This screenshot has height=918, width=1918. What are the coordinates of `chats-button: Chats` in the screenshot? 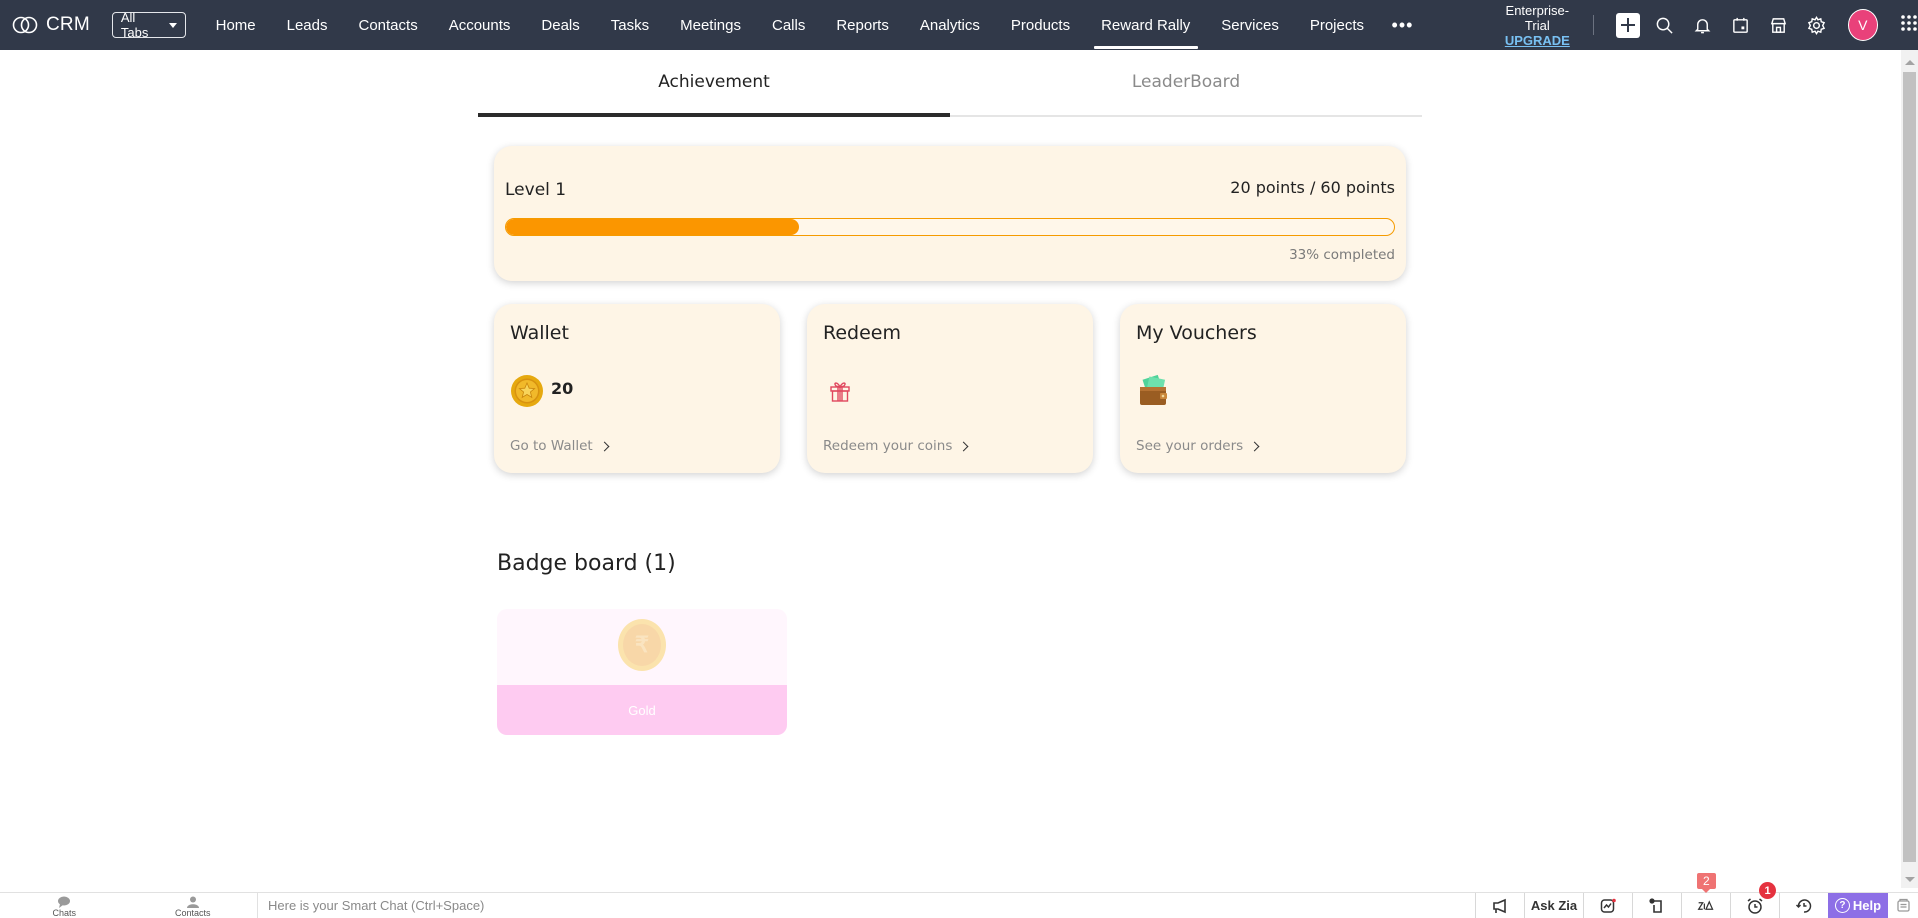 It's located at (64, 905).